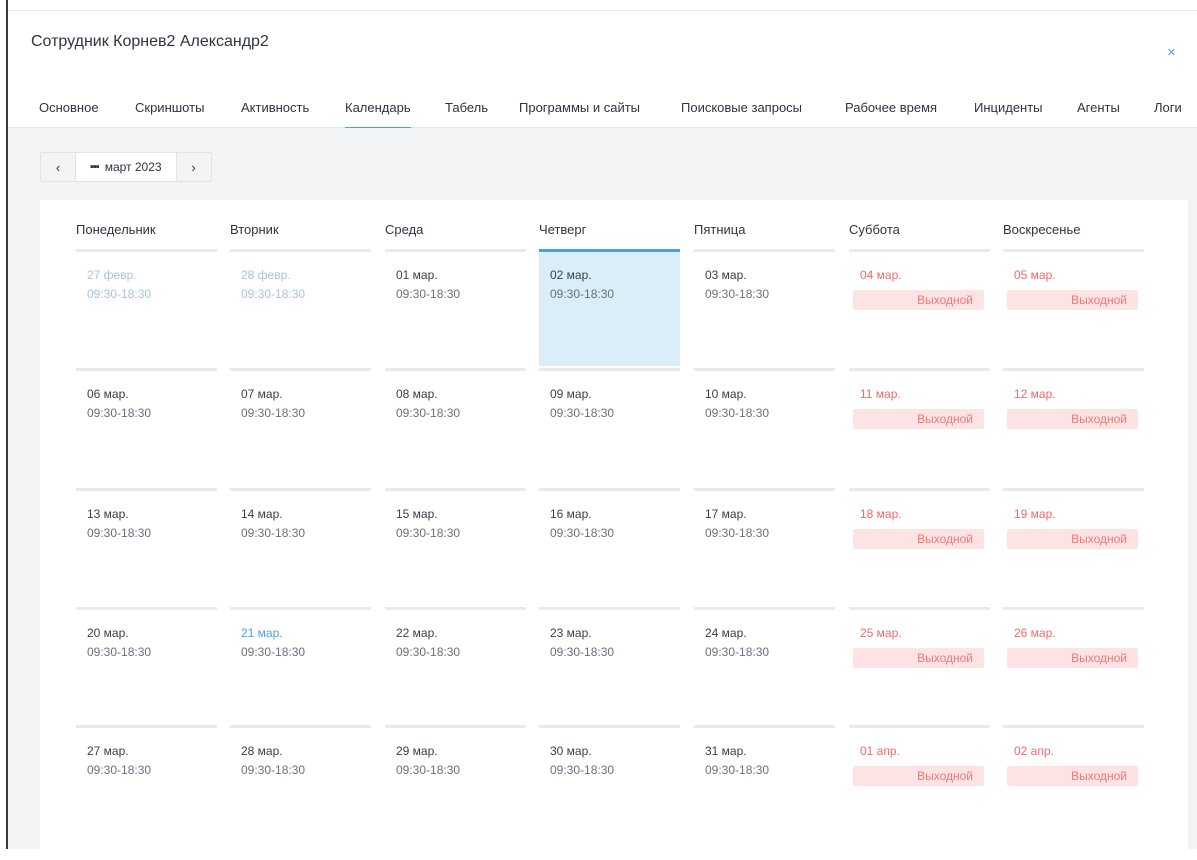 The width and height of the screenshot is (1197, 860). Describe the element at coordinates (764, 783) in the screenshot. I see `calendar-day-cell: 31 мар. 09:30-18:30` at that location.